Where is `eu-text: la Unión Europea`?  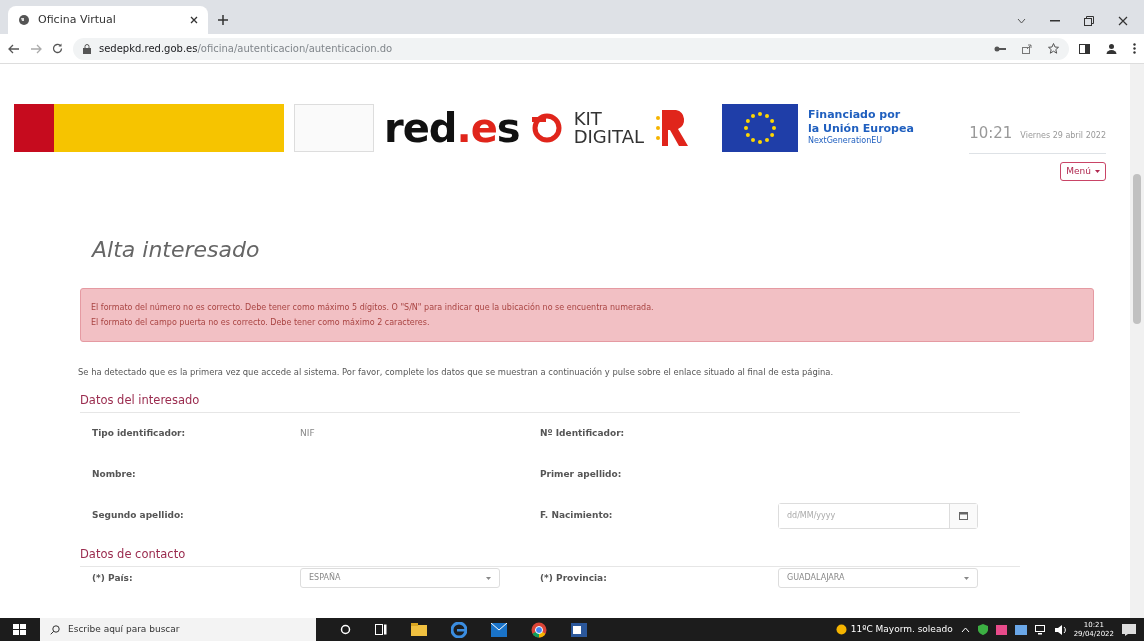 eu-text: la Unión Europea is located at coordinates (861, 128).